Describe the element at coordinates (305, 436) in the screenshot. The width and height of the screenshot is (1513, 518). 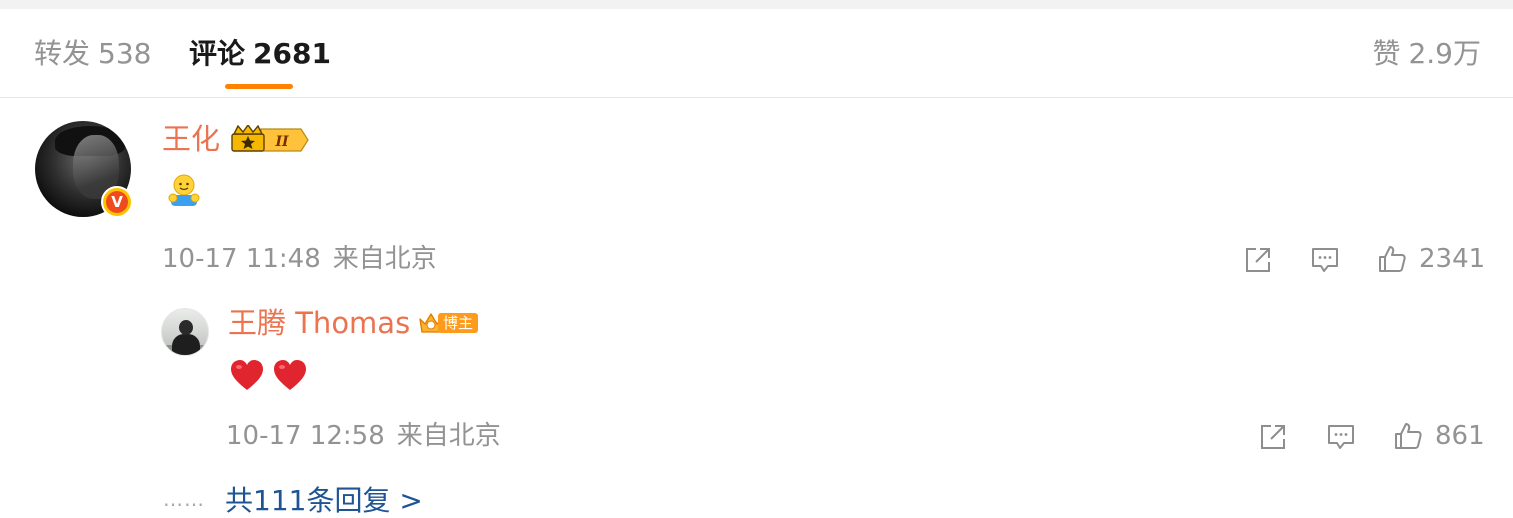
I see `reply-time: 10-17 12:58` at that location.